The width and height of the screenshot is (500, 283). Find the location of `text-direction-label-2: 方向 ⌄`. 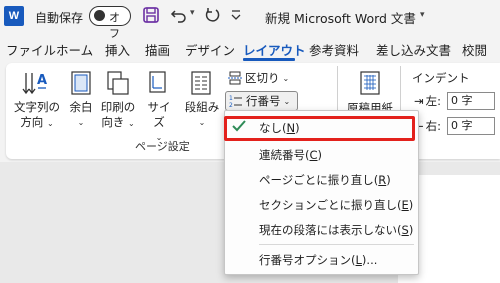

text-direction-label-2: 方向 ⌄ is located at coordinates (37, 122).